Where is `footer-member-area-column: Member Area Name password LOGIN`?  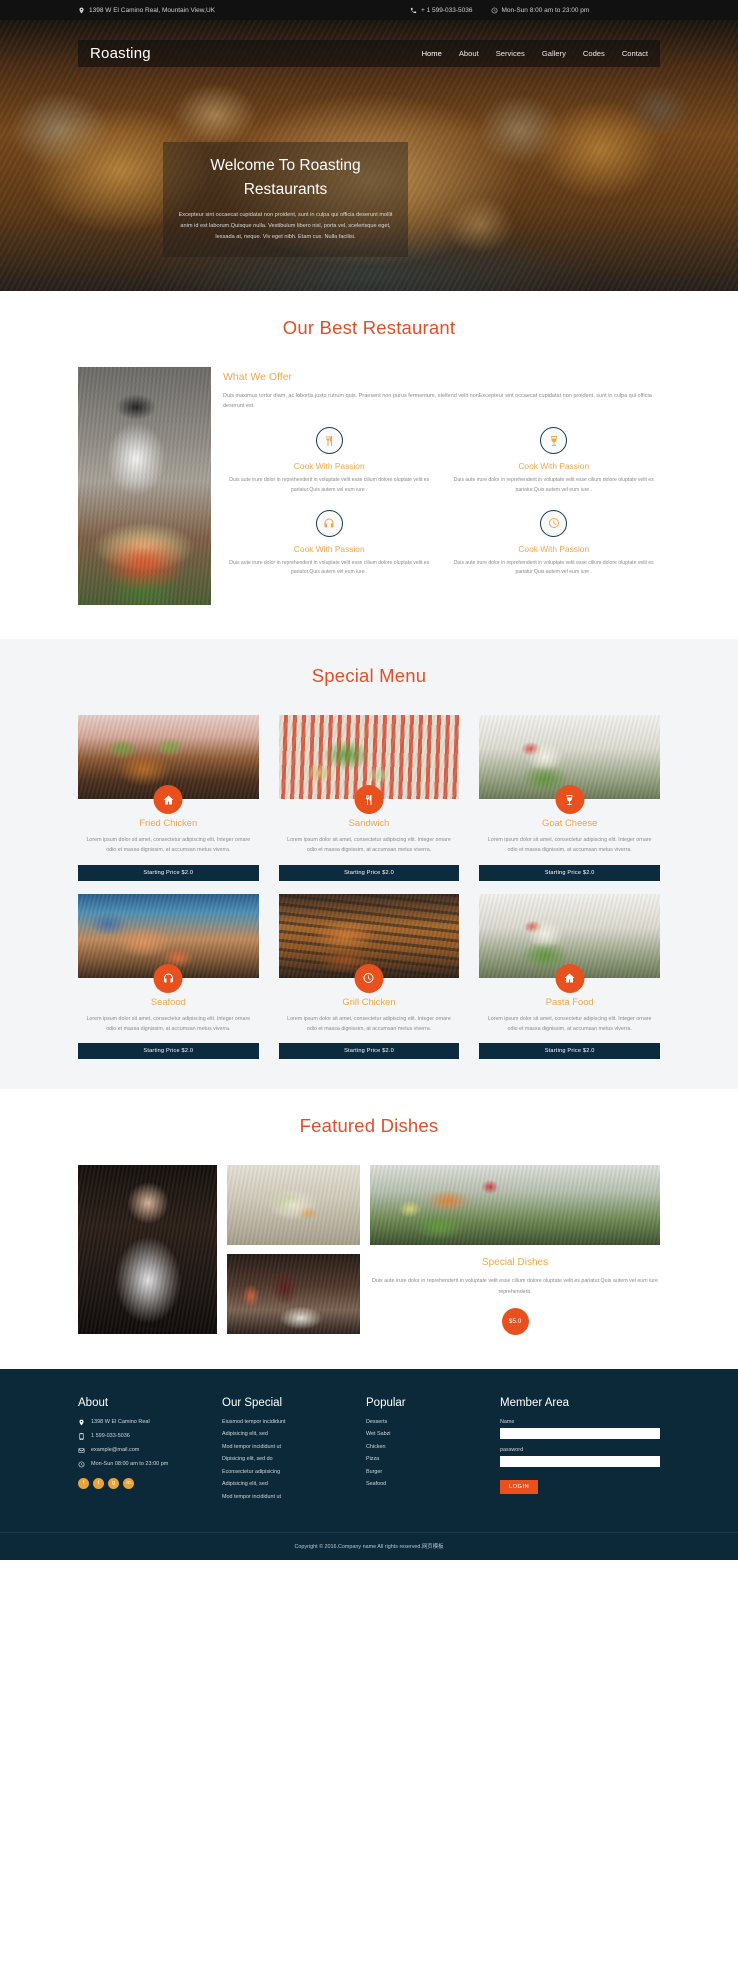 footer-member-area-column: Member Area Name password LOGIN is located at coordinates (580, 1452).